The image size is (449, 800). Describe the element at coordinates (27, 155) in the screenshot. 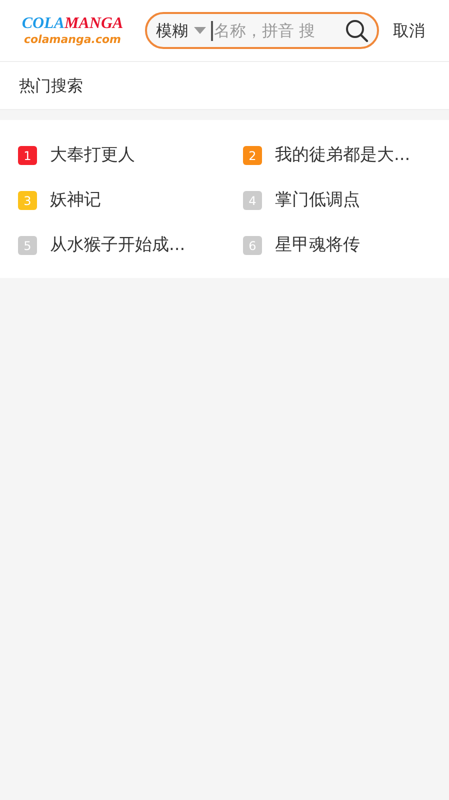

I see `rank-badge: 1` at that location.